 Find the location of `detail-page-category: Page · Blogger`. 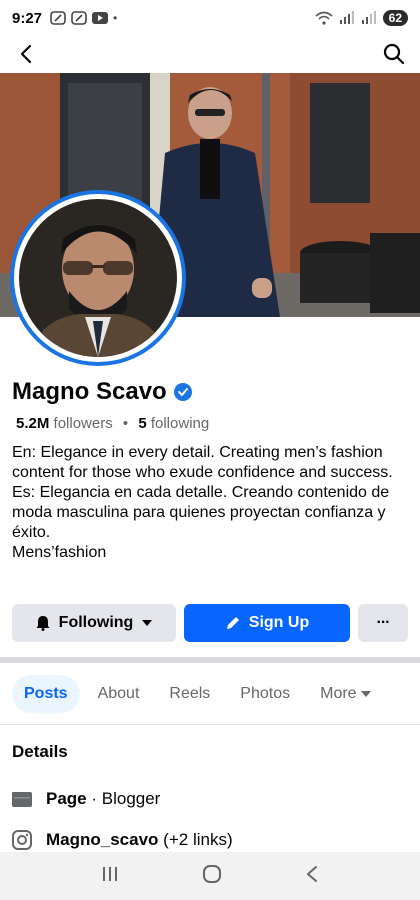

detail-page-category: Page · Blogger is located at coordinates (86, 799).